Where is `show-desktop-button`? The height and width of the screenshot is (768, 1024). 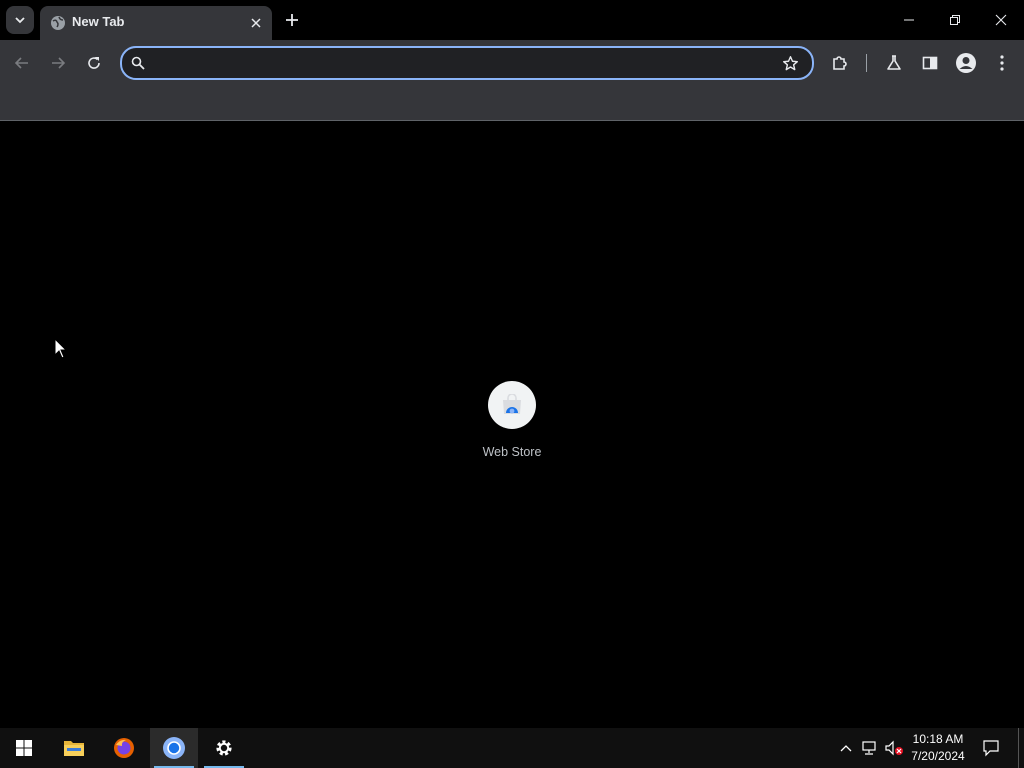 show-desktop-button is located at coordinates (1018, 748).